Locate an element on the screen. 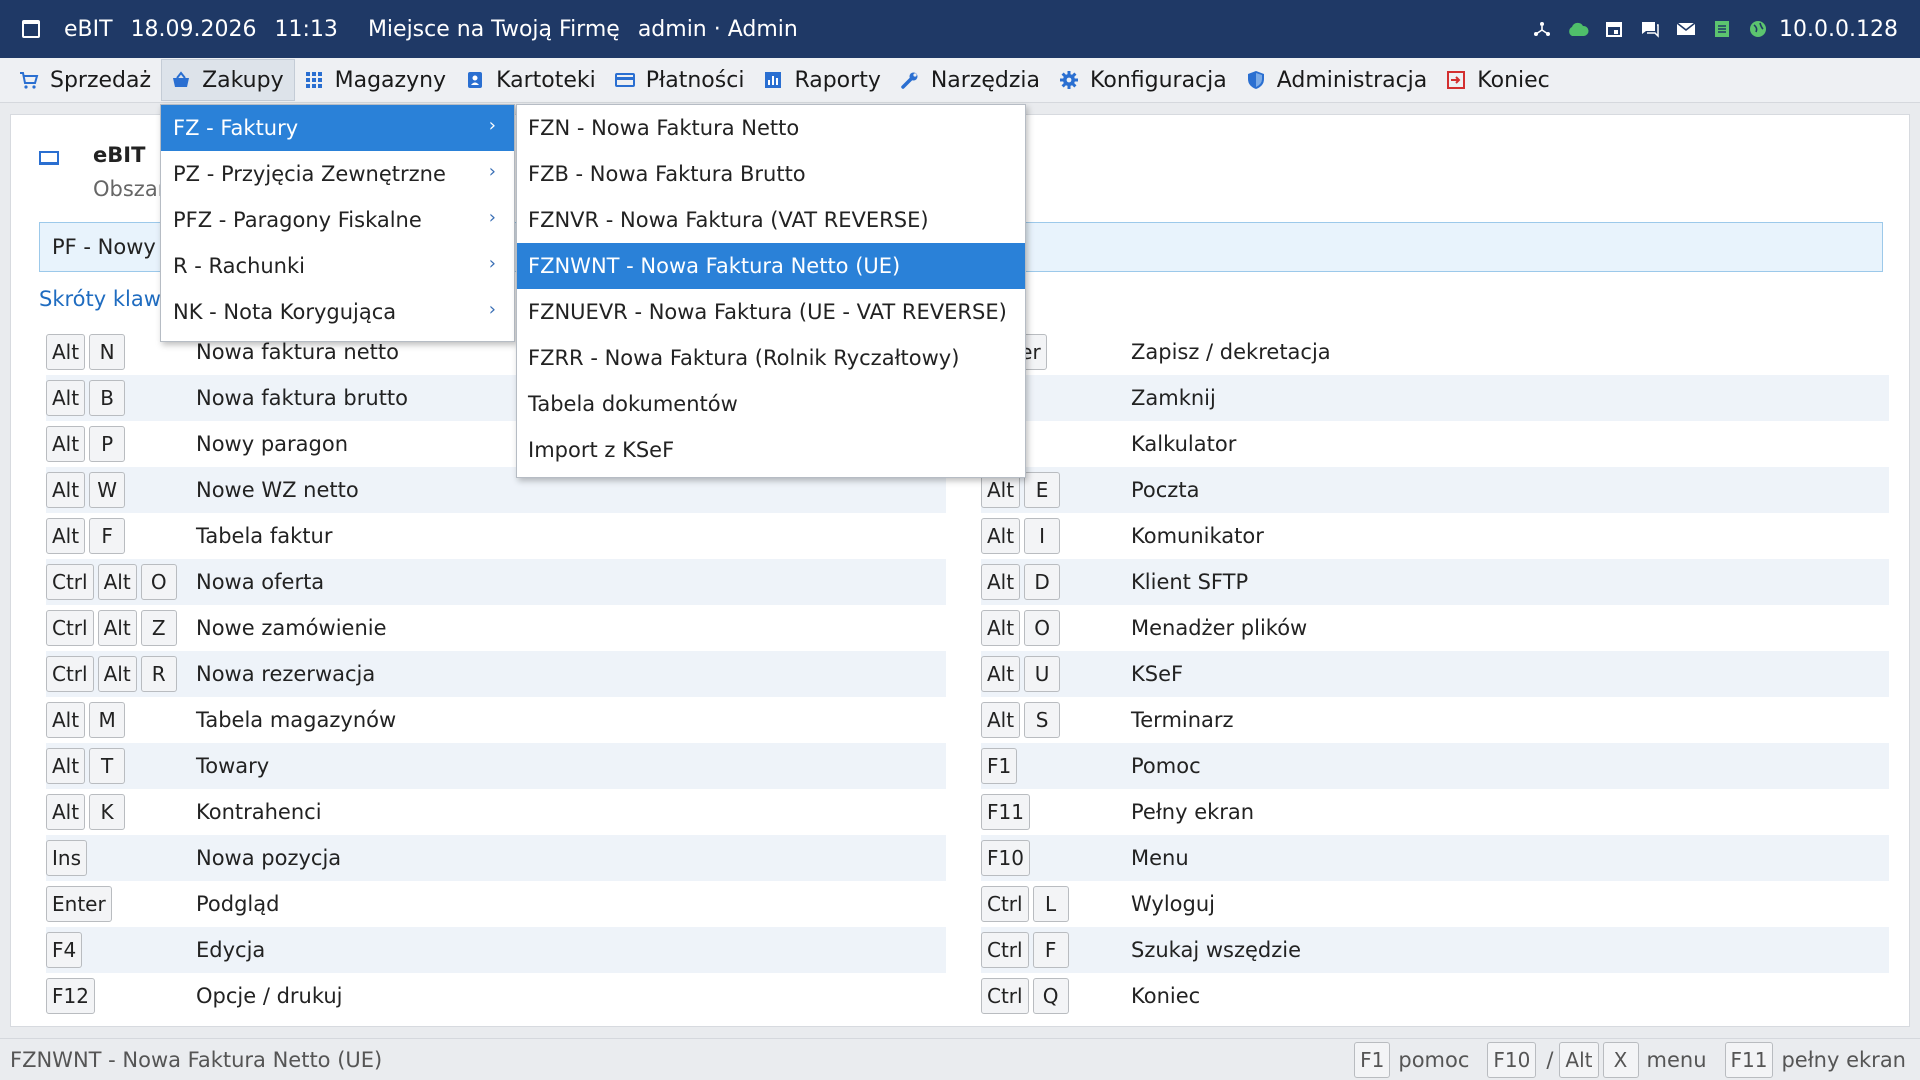  submenu-item-label: PZ - Przyjęcia Zewnętrzne is located at coordinates (309, 174).